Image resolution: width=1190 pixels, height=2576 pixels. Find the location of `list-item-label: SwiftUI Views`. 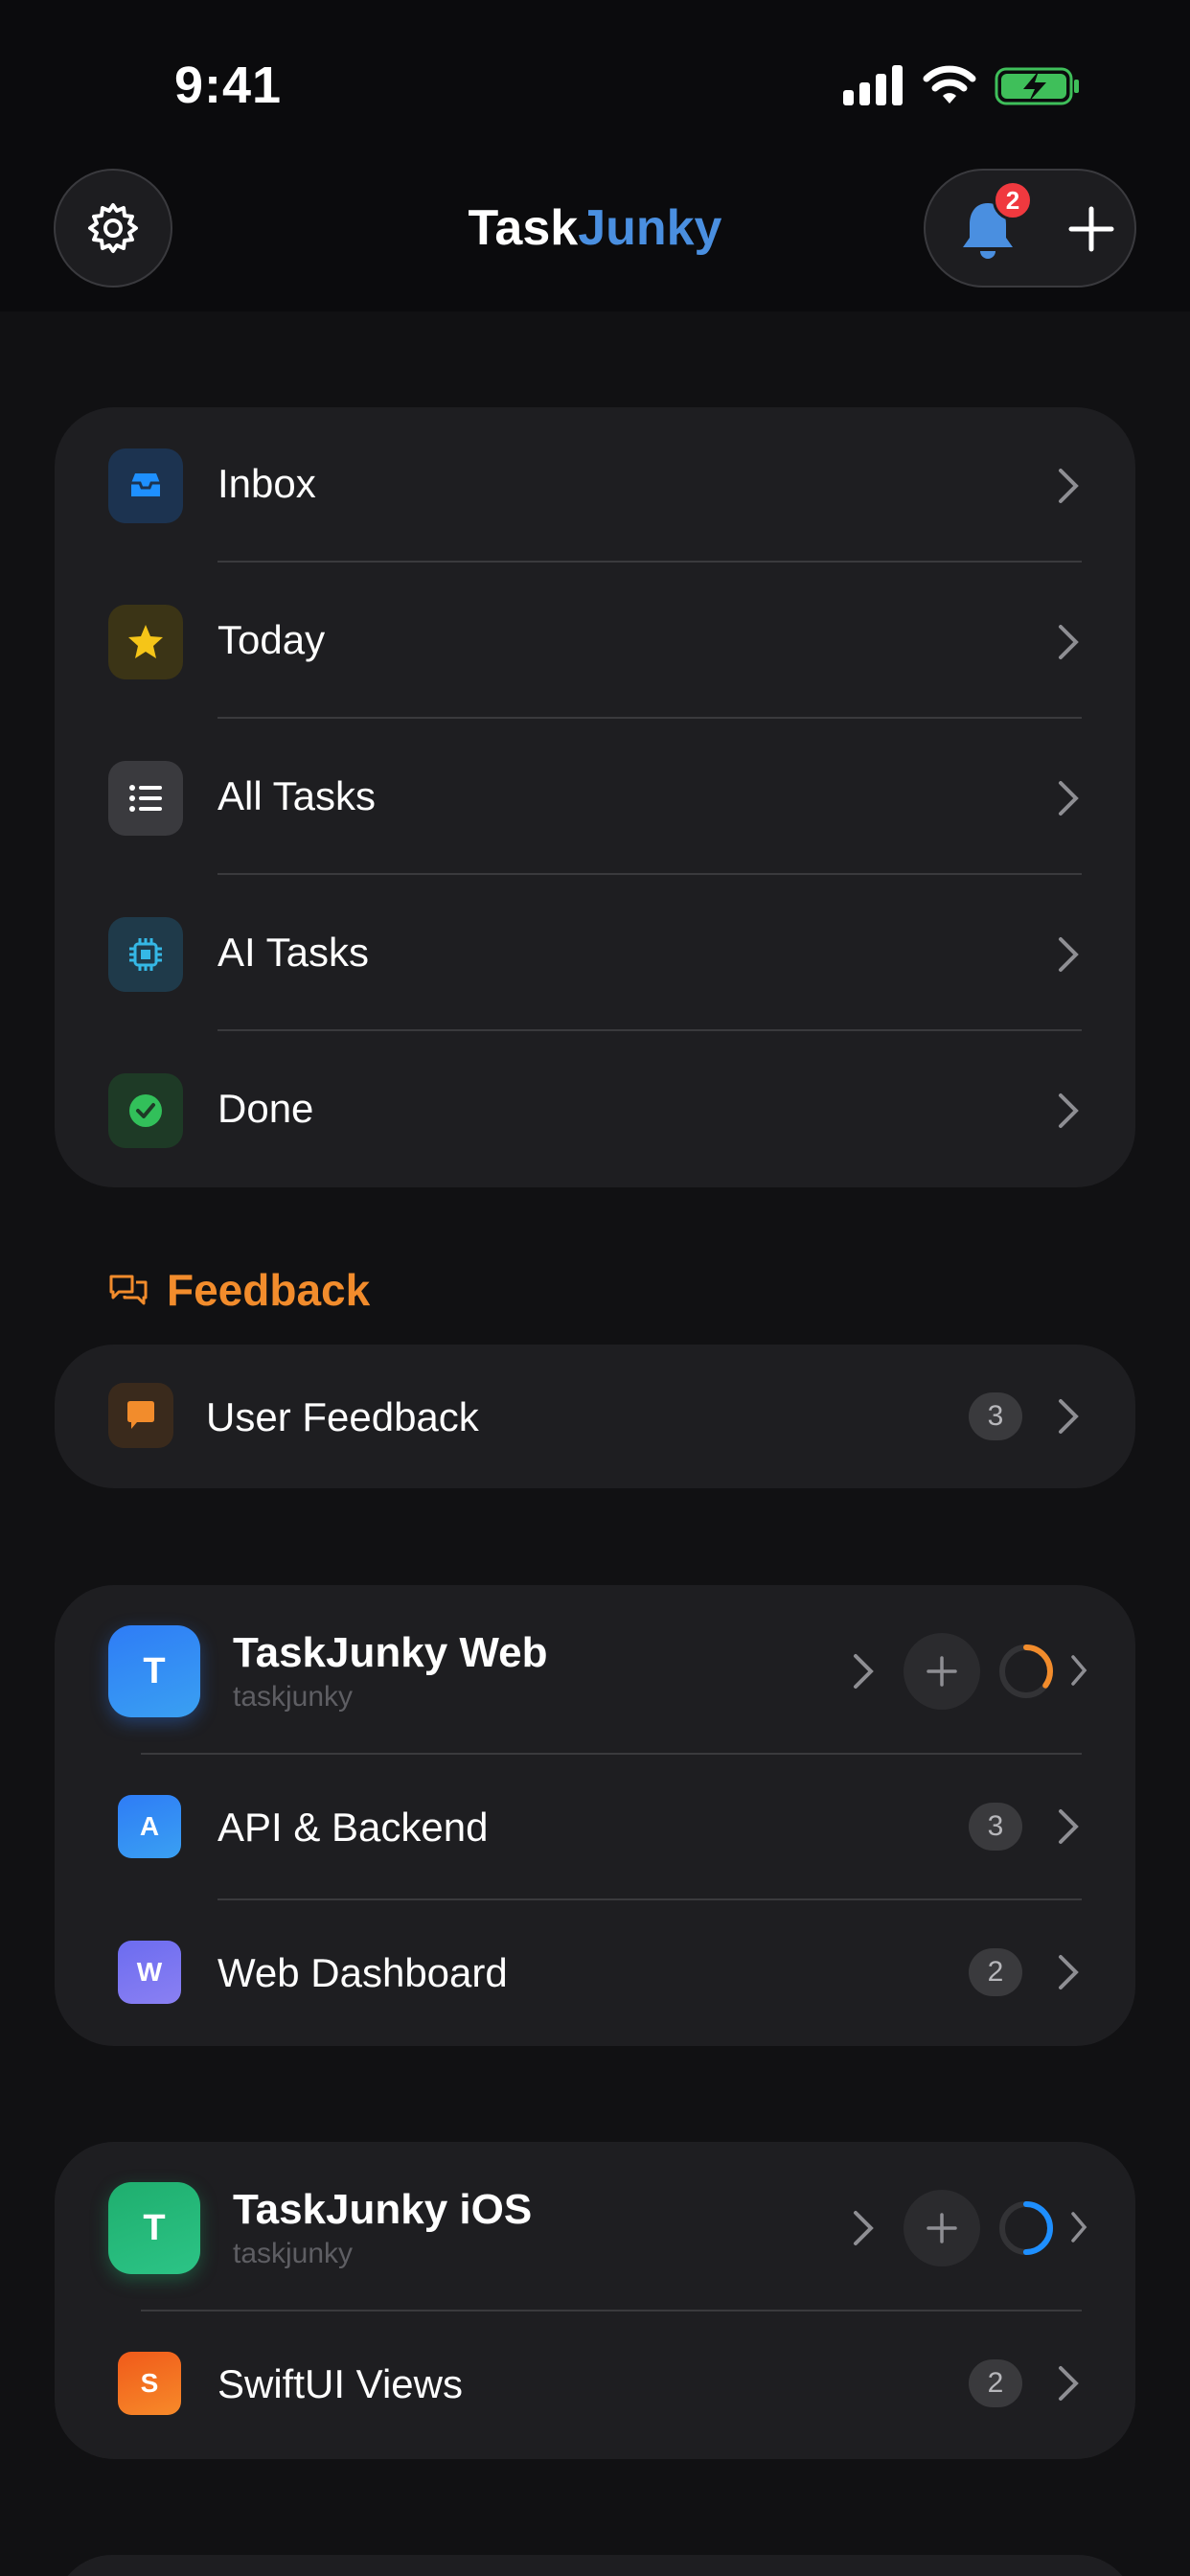

list-item-label: SwiftUI Views is located at coordinates (340, 2383).